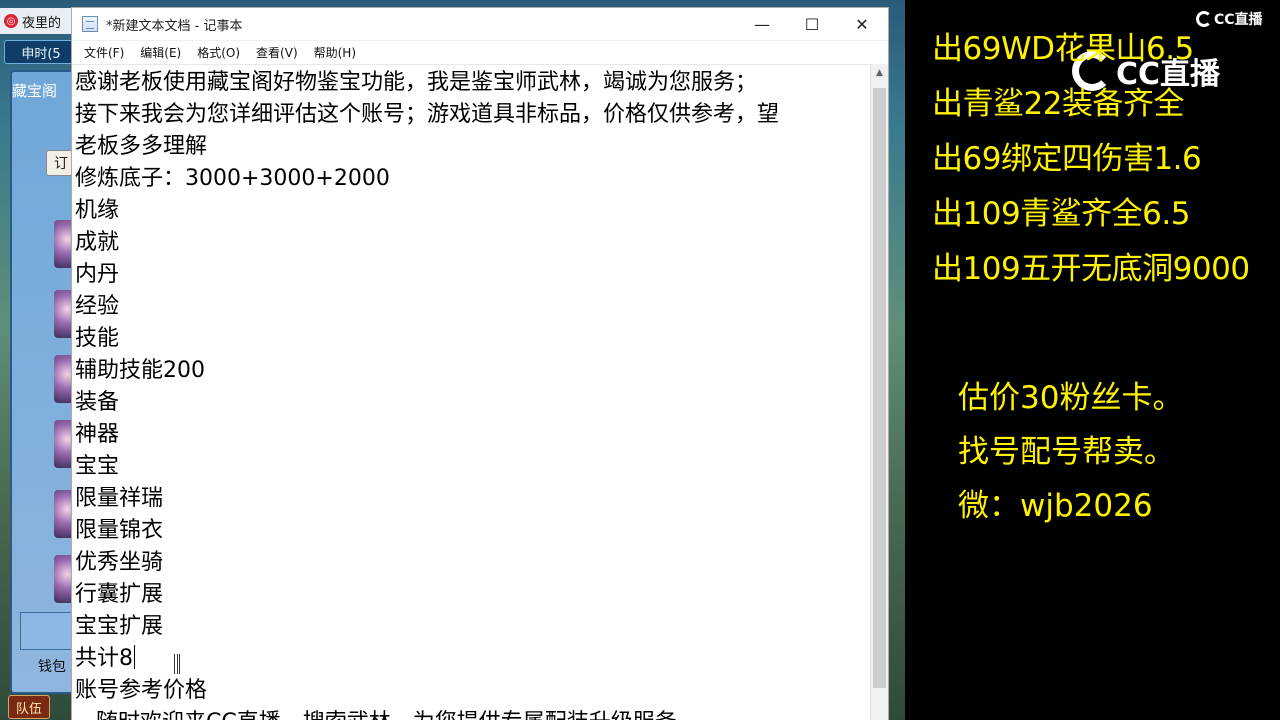 The width and height of the screenshot is (1280, 720). I want to click on menu-help: 帮助(H), so click(335, 52).